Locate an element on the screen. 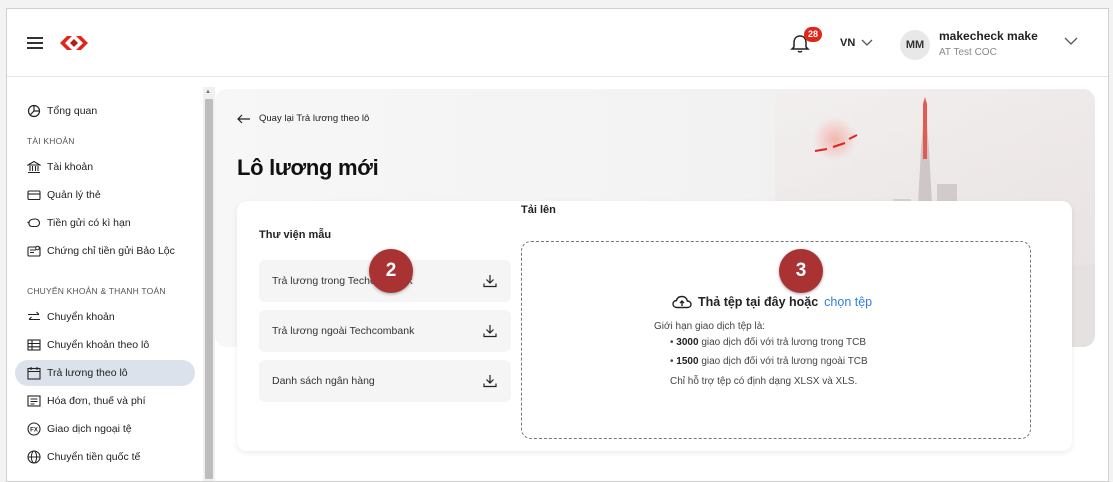 The image size is (1113, 482). drop-instruction: Thả tệp tại đây hoặc chọn tệp is located at coordinates (772, 302).